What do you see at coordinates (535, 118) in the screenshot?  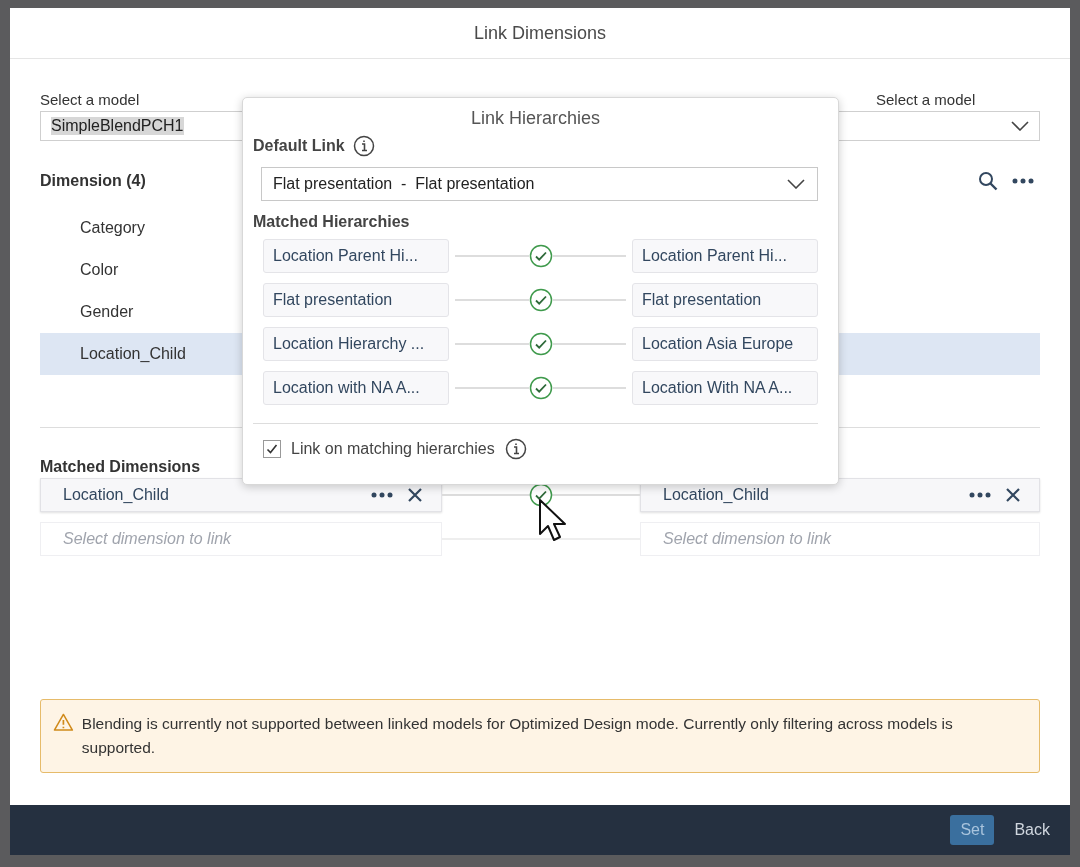 I see `popover-title: Link Hierarchies` at bounding box center [535, 118].